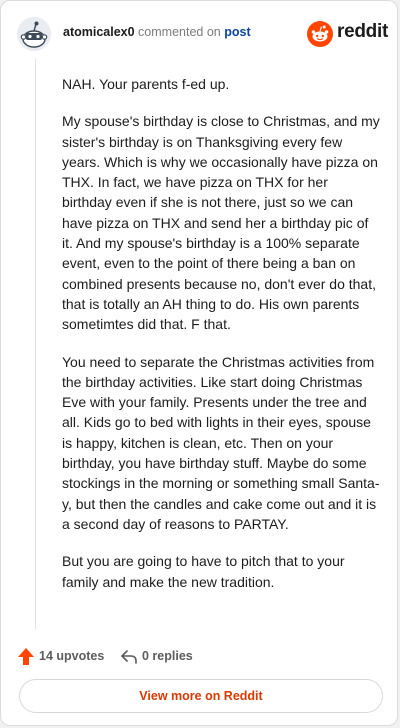 This screenshot has height=728, width=400. Describe the element at coordinates (167, 656) in the screenshot. I see `reply-count: 0 replies` at that location.